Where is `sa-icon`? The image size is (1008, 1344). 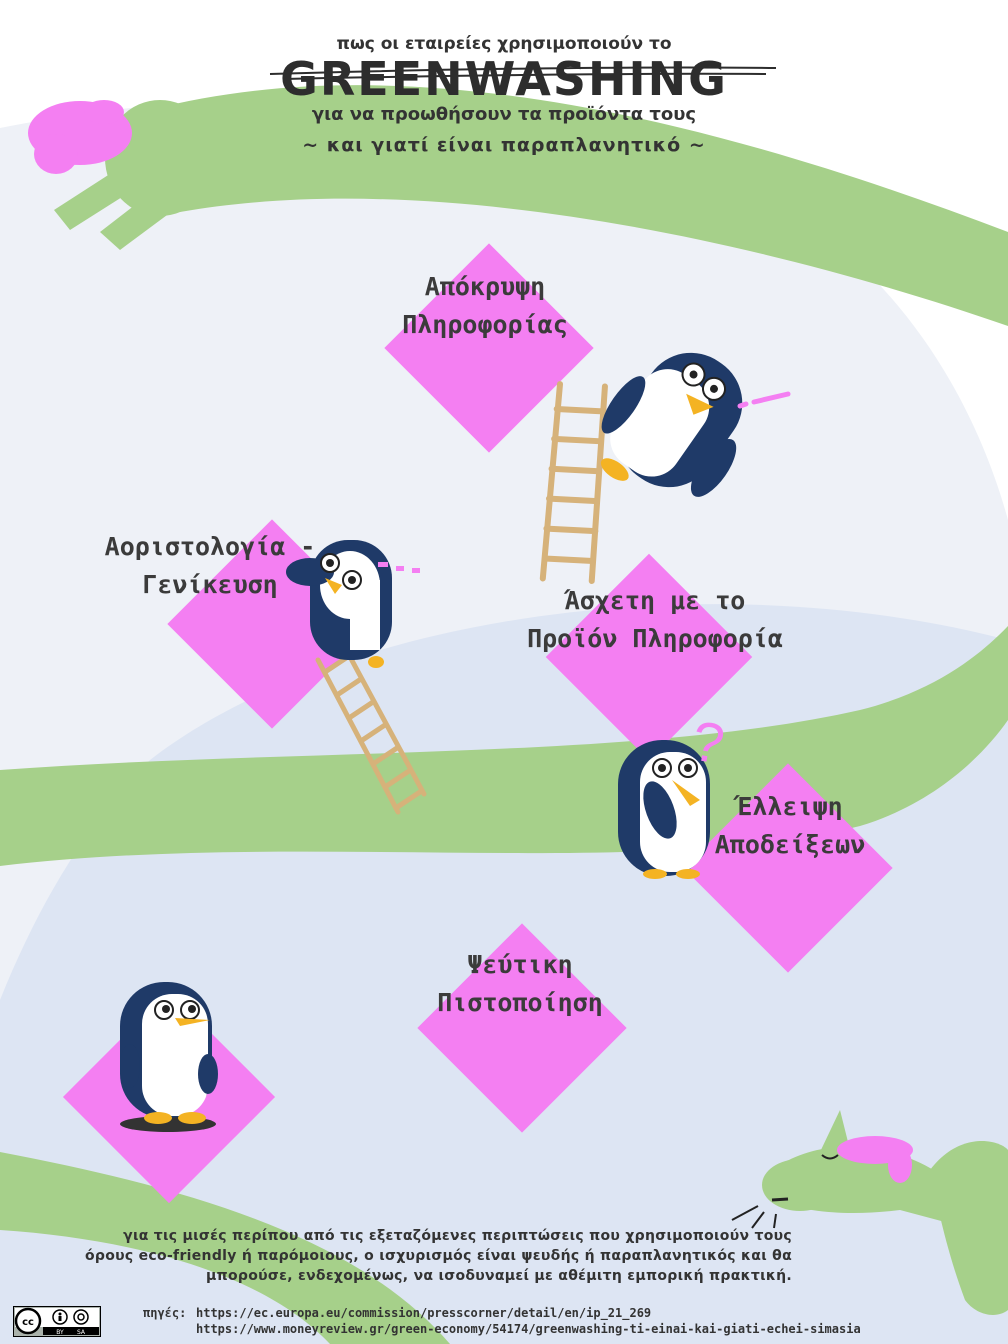 sa-icon is located at coordinates (81, 1317).